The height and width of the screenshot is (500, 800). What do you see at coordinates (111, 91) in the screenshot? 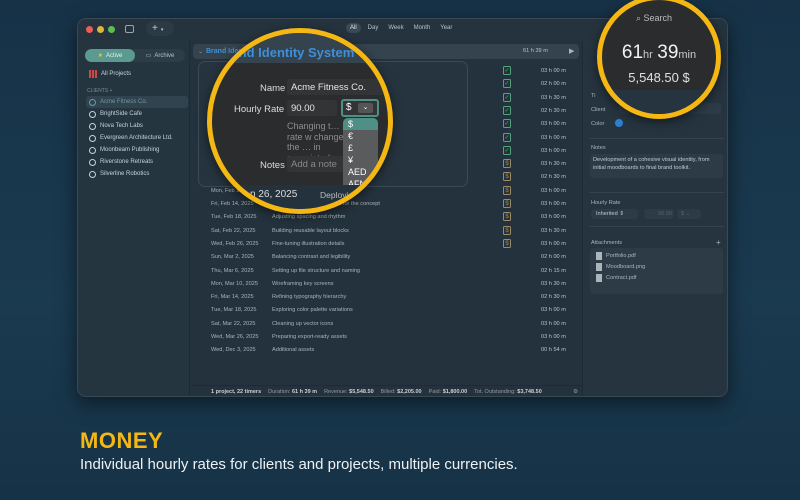
I see `add-client-icon: +` at bounding box center [111, 91].